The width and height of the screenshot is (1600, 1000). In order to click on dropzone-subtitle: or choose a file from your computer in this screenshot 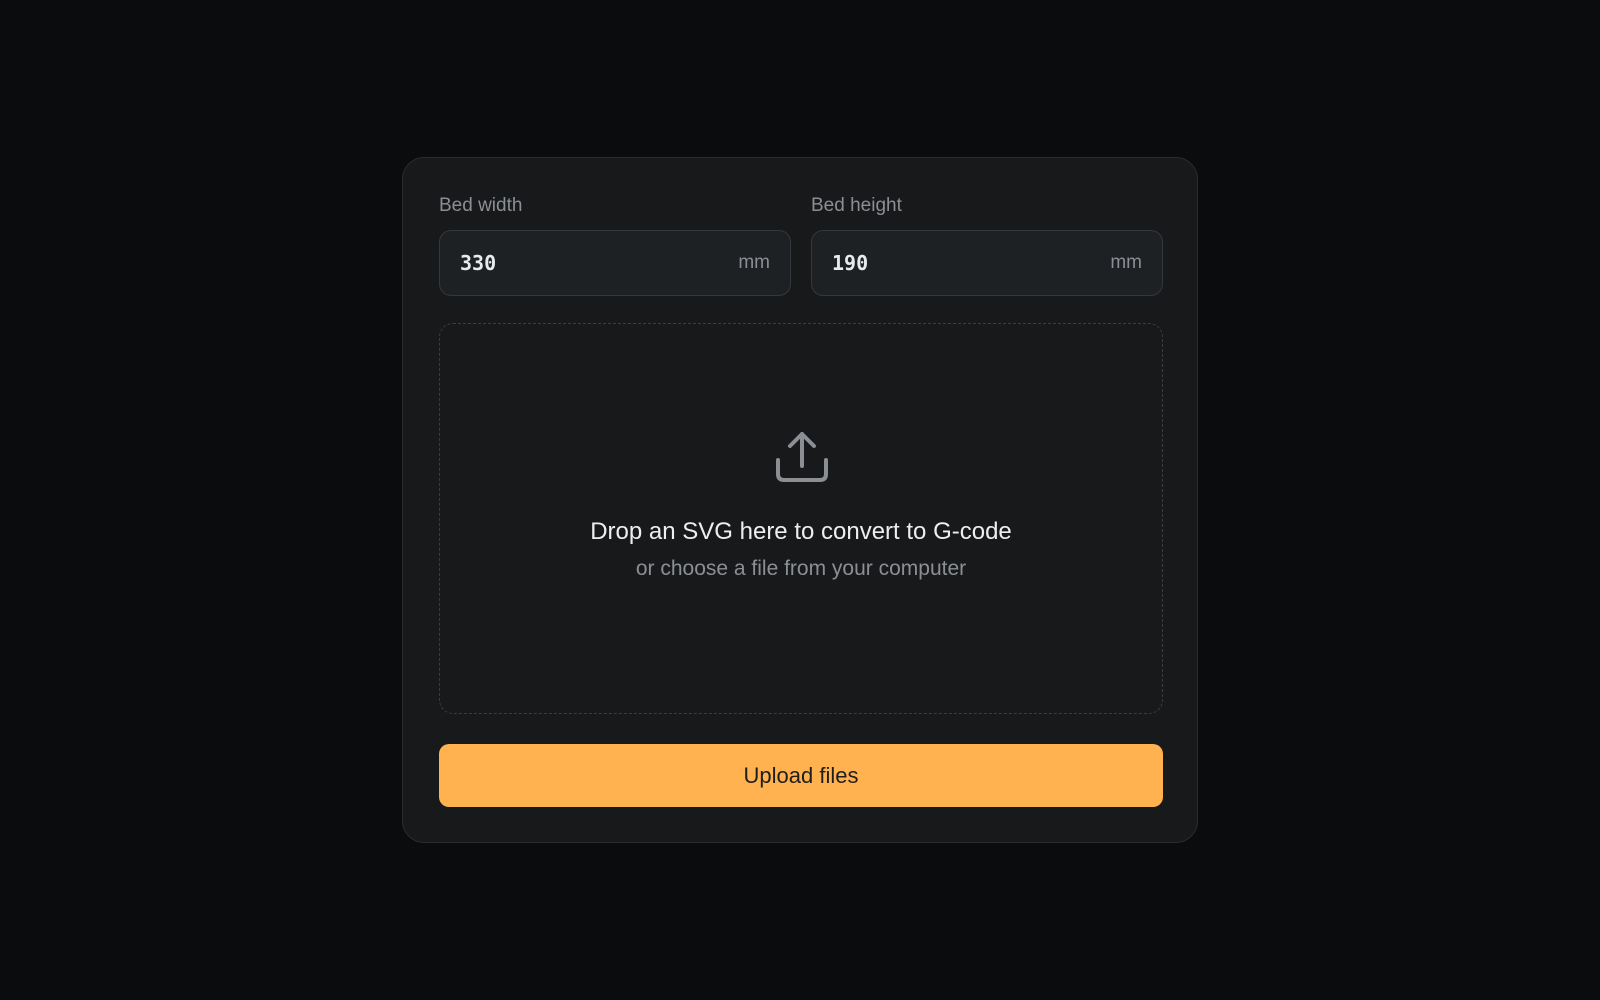, I will do `click(801, 569)`.